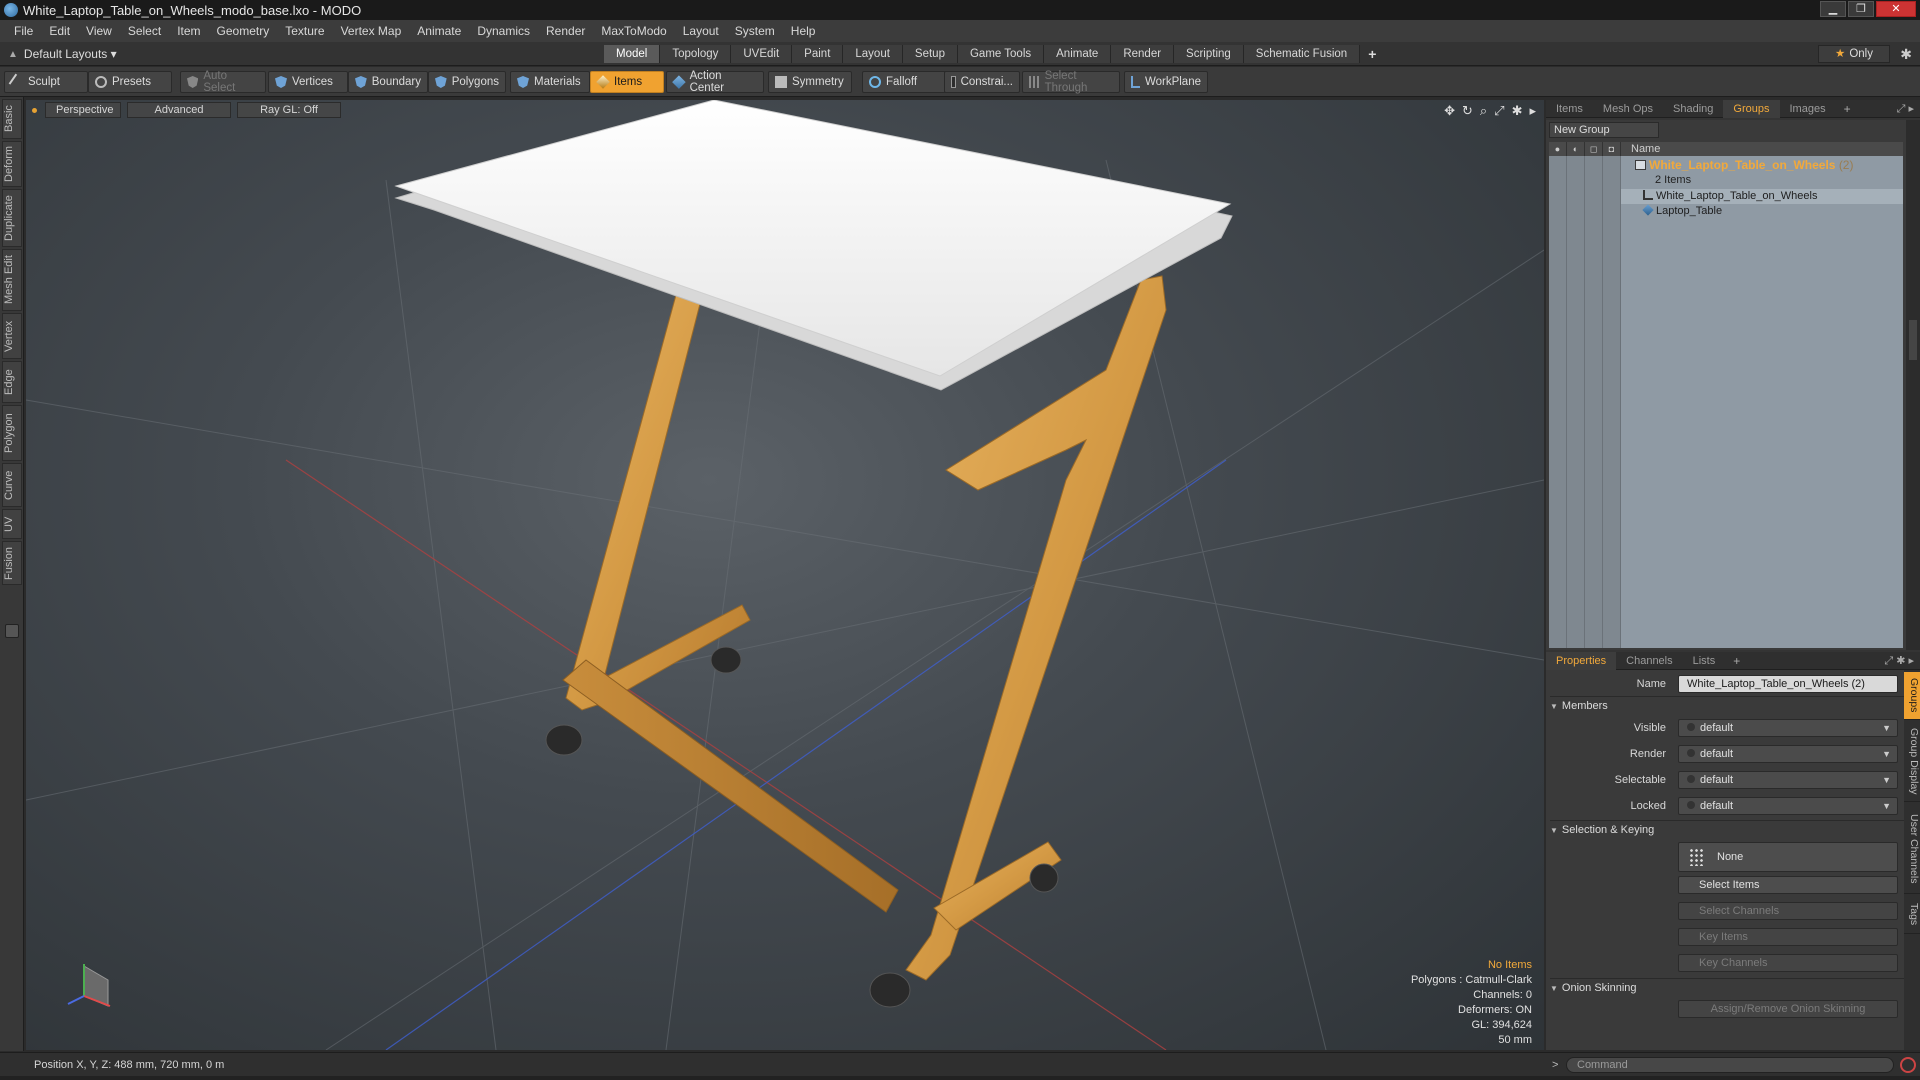  Describe the element at coordinates (565, 31) in the screenshot. I see `menu-render: Render` at that location.